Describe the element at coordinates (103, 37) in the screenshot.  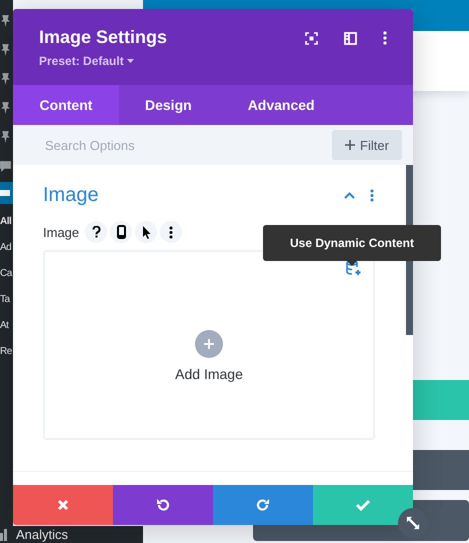
I see `modal-title: Image Settings` at that location.